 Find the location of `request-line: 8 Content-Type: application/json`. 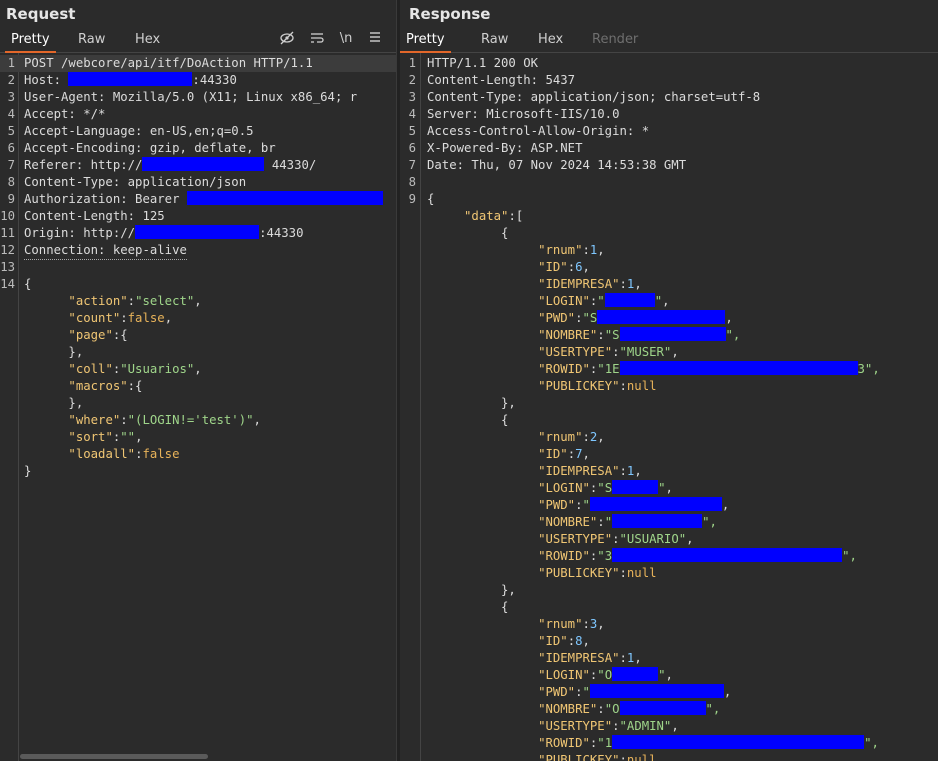

request-line: 8 Content-Type: application/json is located at coordinates (127, 182).